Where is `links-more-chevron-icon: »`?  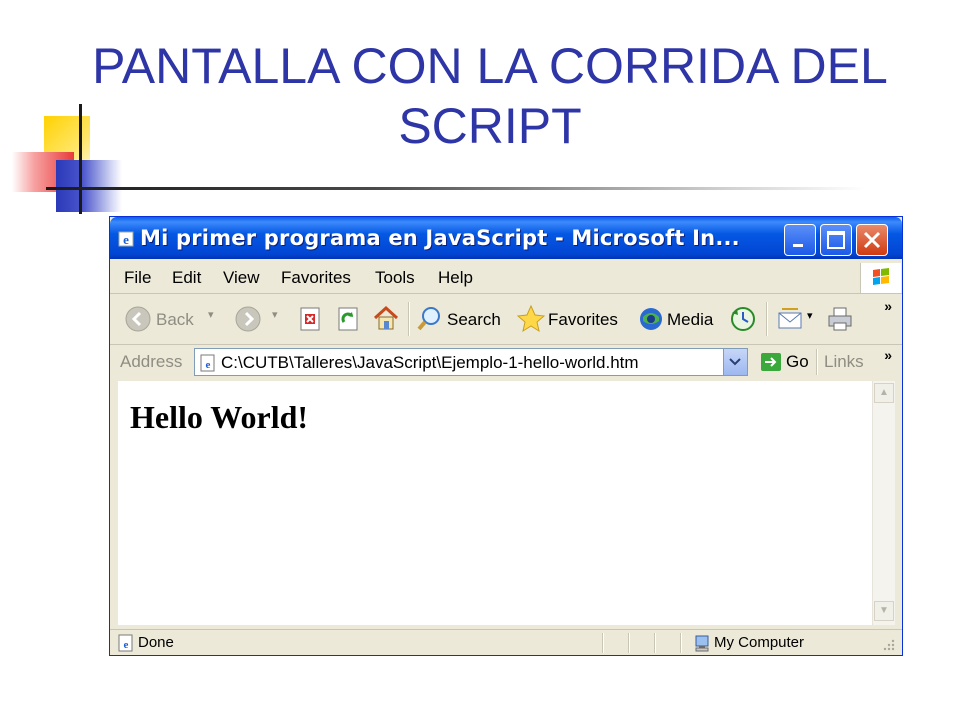 links-more-chevron-icon: » is located at coordinates (888, 355).